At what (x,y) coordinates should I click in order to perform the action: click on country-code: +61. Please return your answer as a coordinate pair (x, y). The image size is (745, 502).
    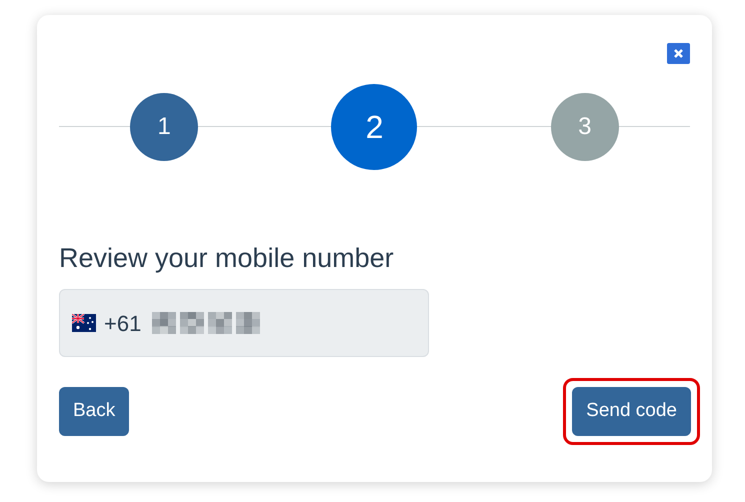
    Looking at the image, I should click on (123, 324).